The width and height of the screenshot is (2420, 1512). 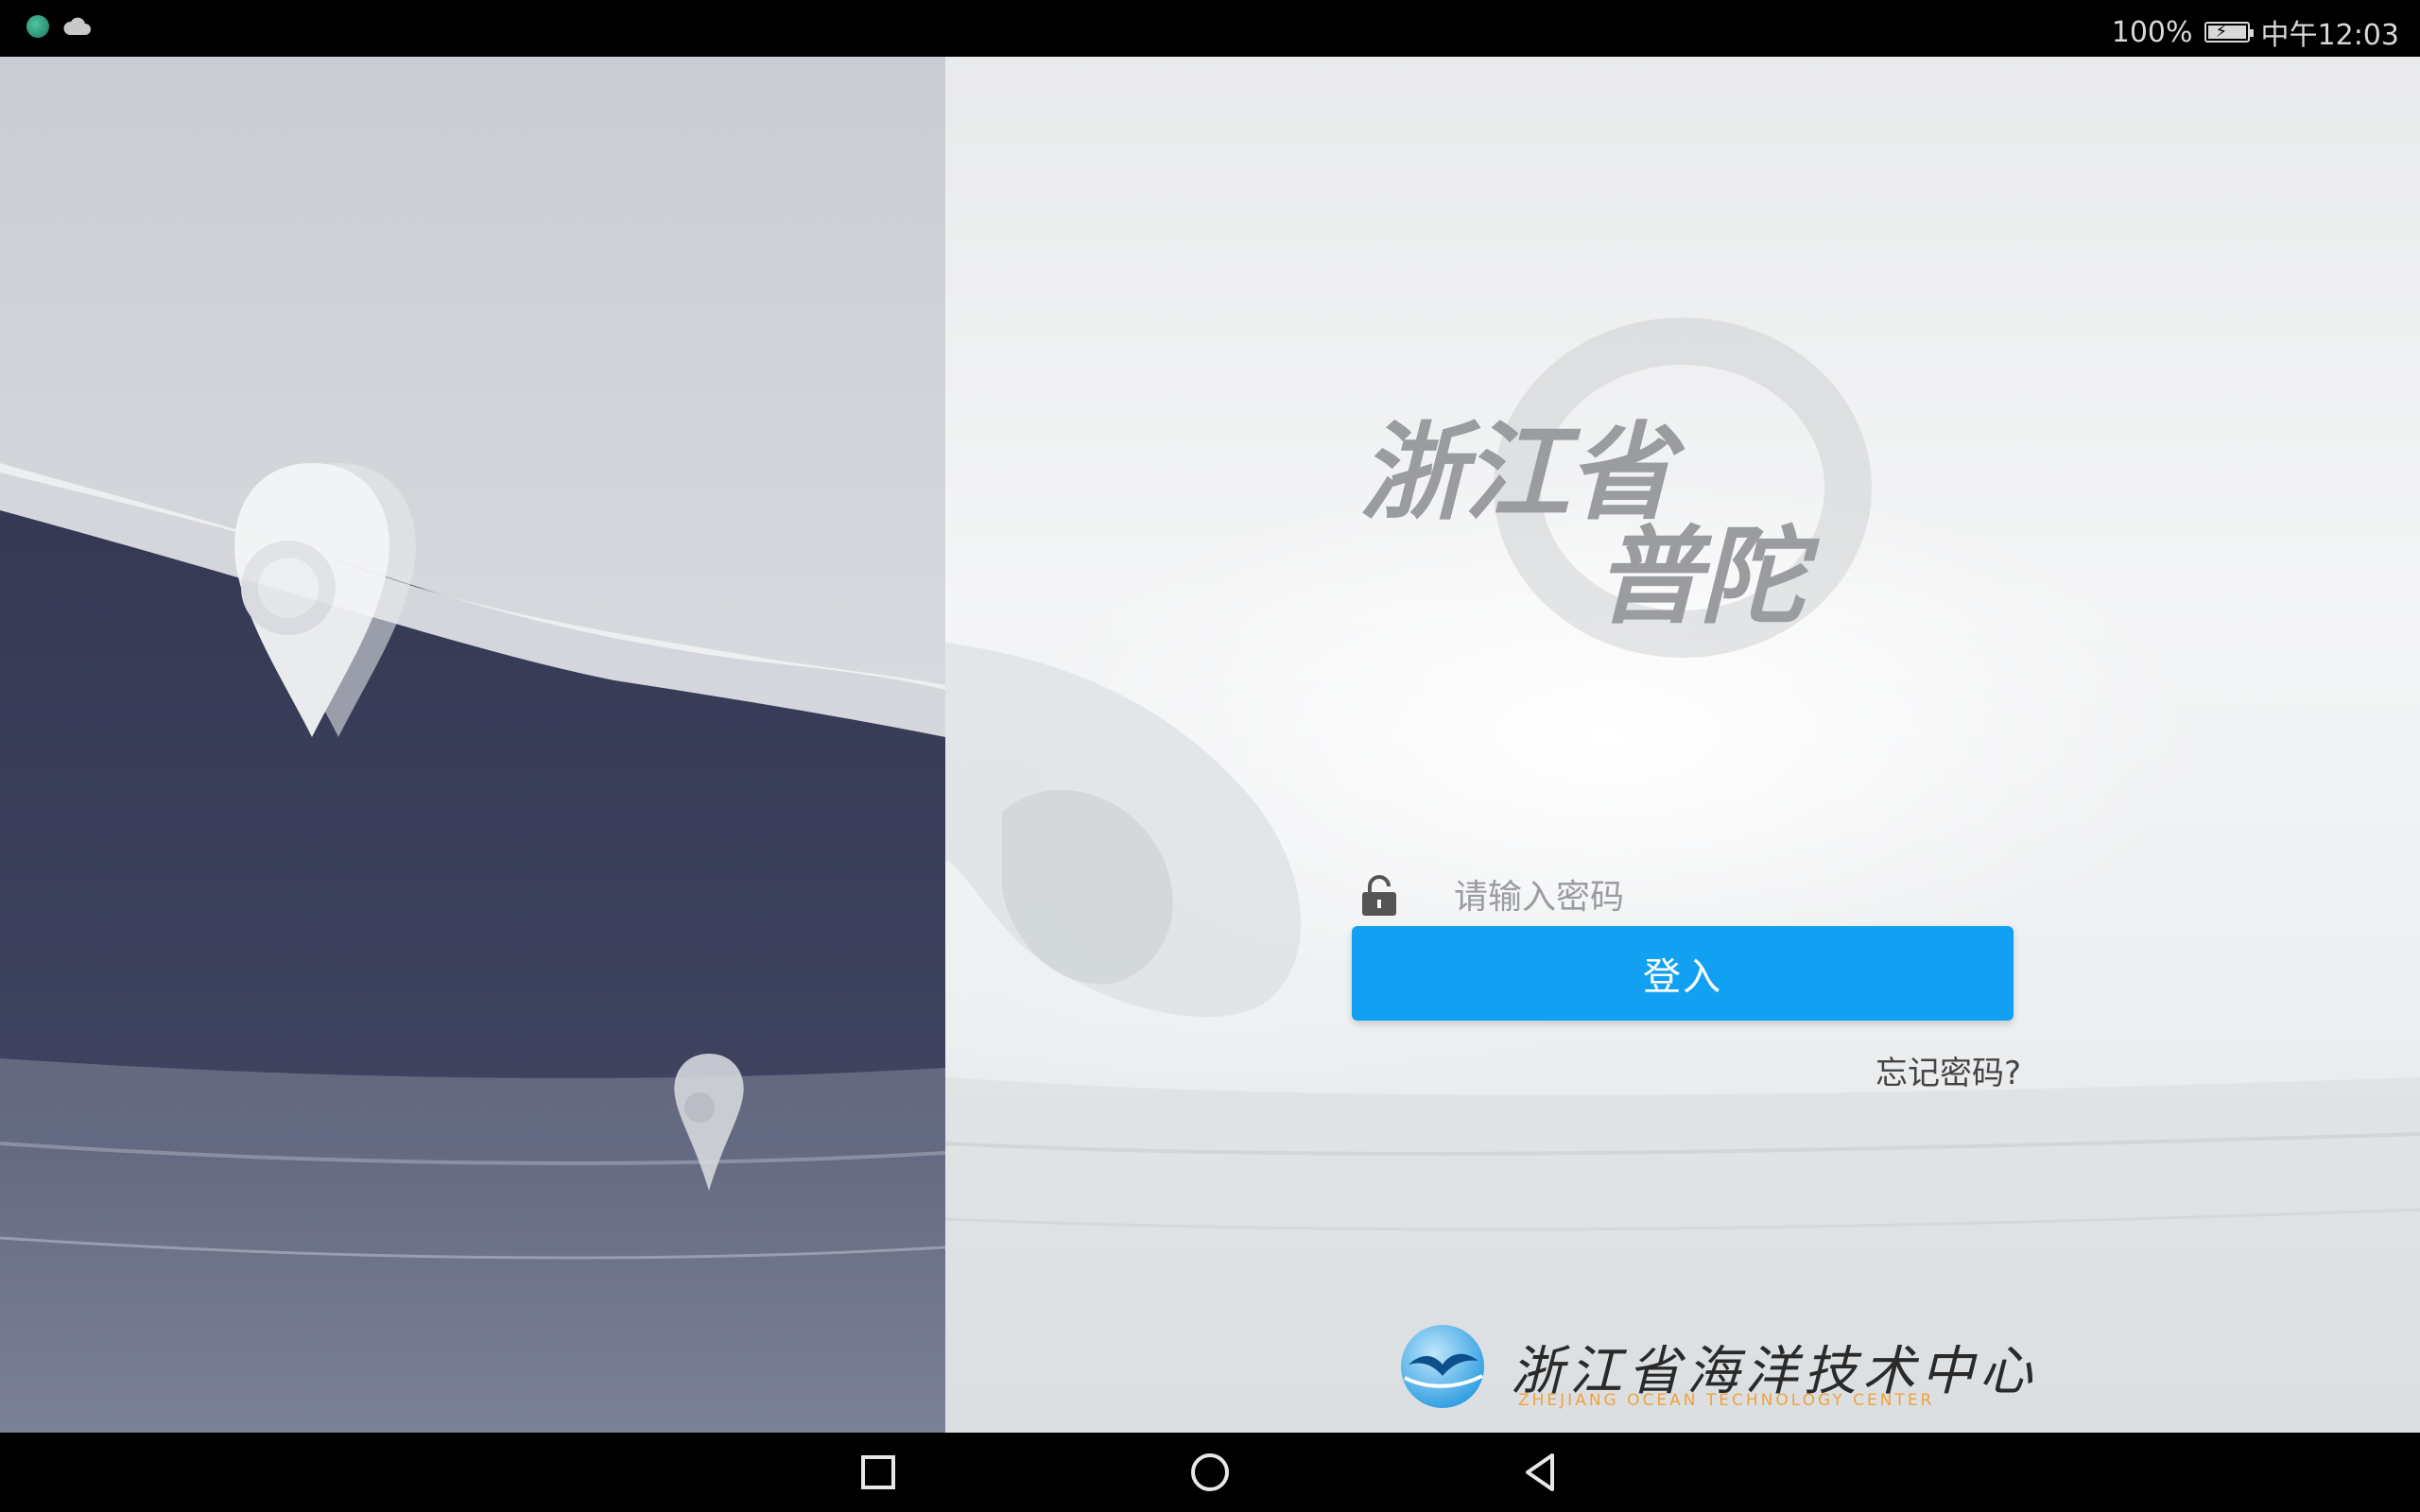 What do you see at coordinates (1210, 28) in the screenshot?
I see `status-bar: 100% ⚡ 中午12:03` at bounding box center [1210, 28].